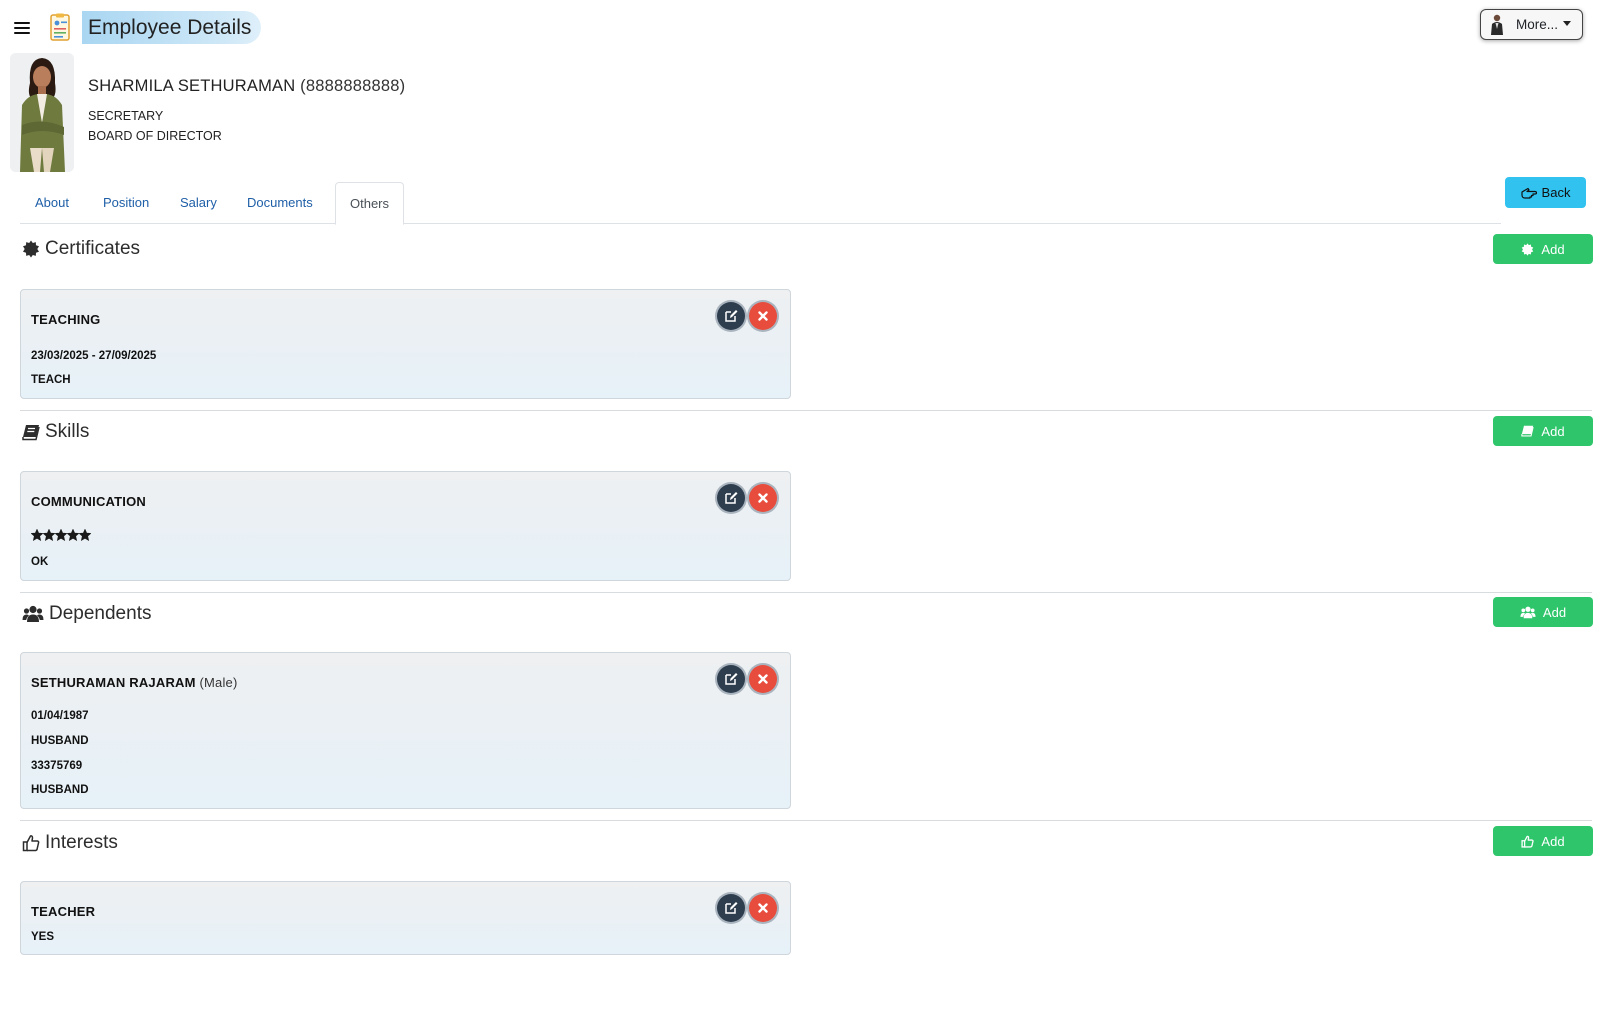 This screenshot has width=1605, height=1013. What do you see at coordinates (81, 249) in the screenshot?
I see `section-title-certificates: Certificates` at bounding box center [81, 249].